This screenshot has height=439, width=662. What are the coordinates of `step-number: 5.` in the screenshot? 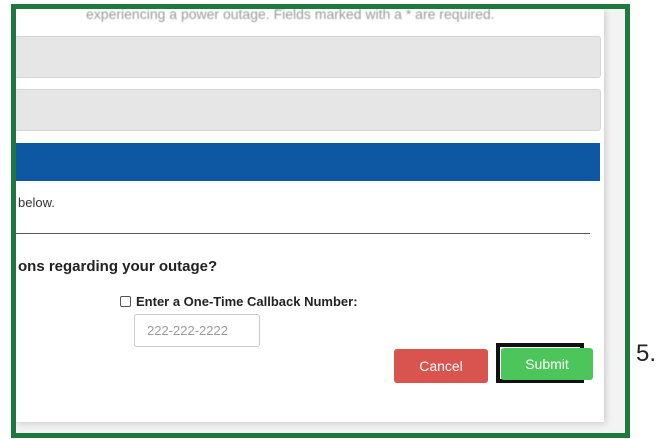 It's located at (646, 353).